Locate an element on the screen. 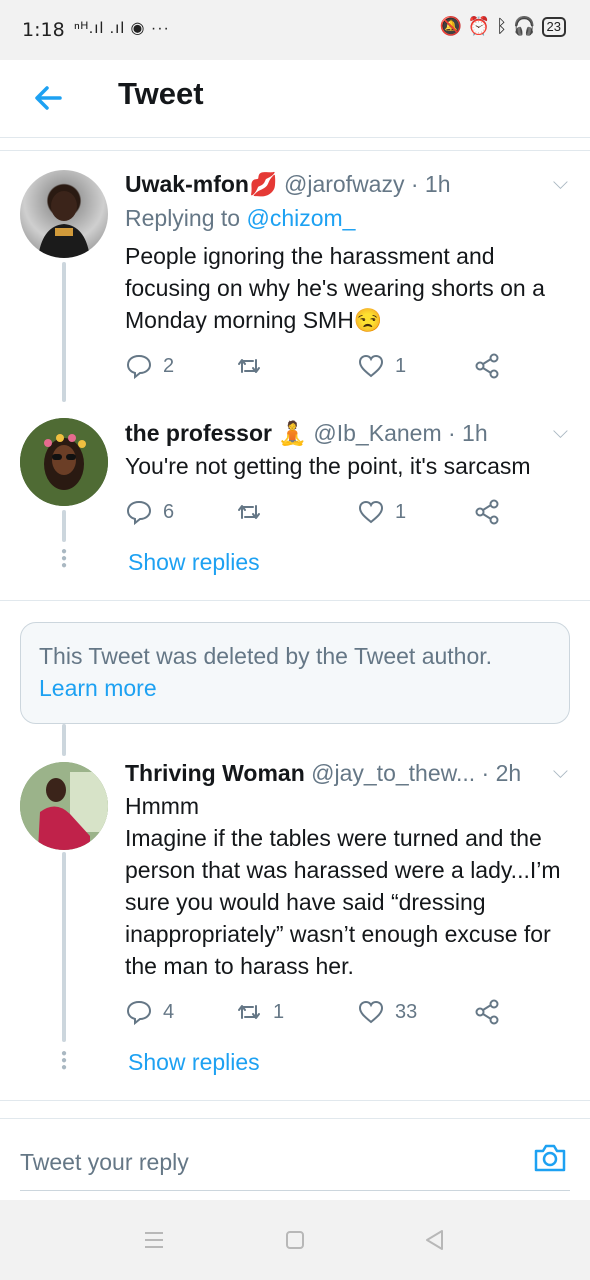  reply-count: 2 is located at coordinates (169, 365).